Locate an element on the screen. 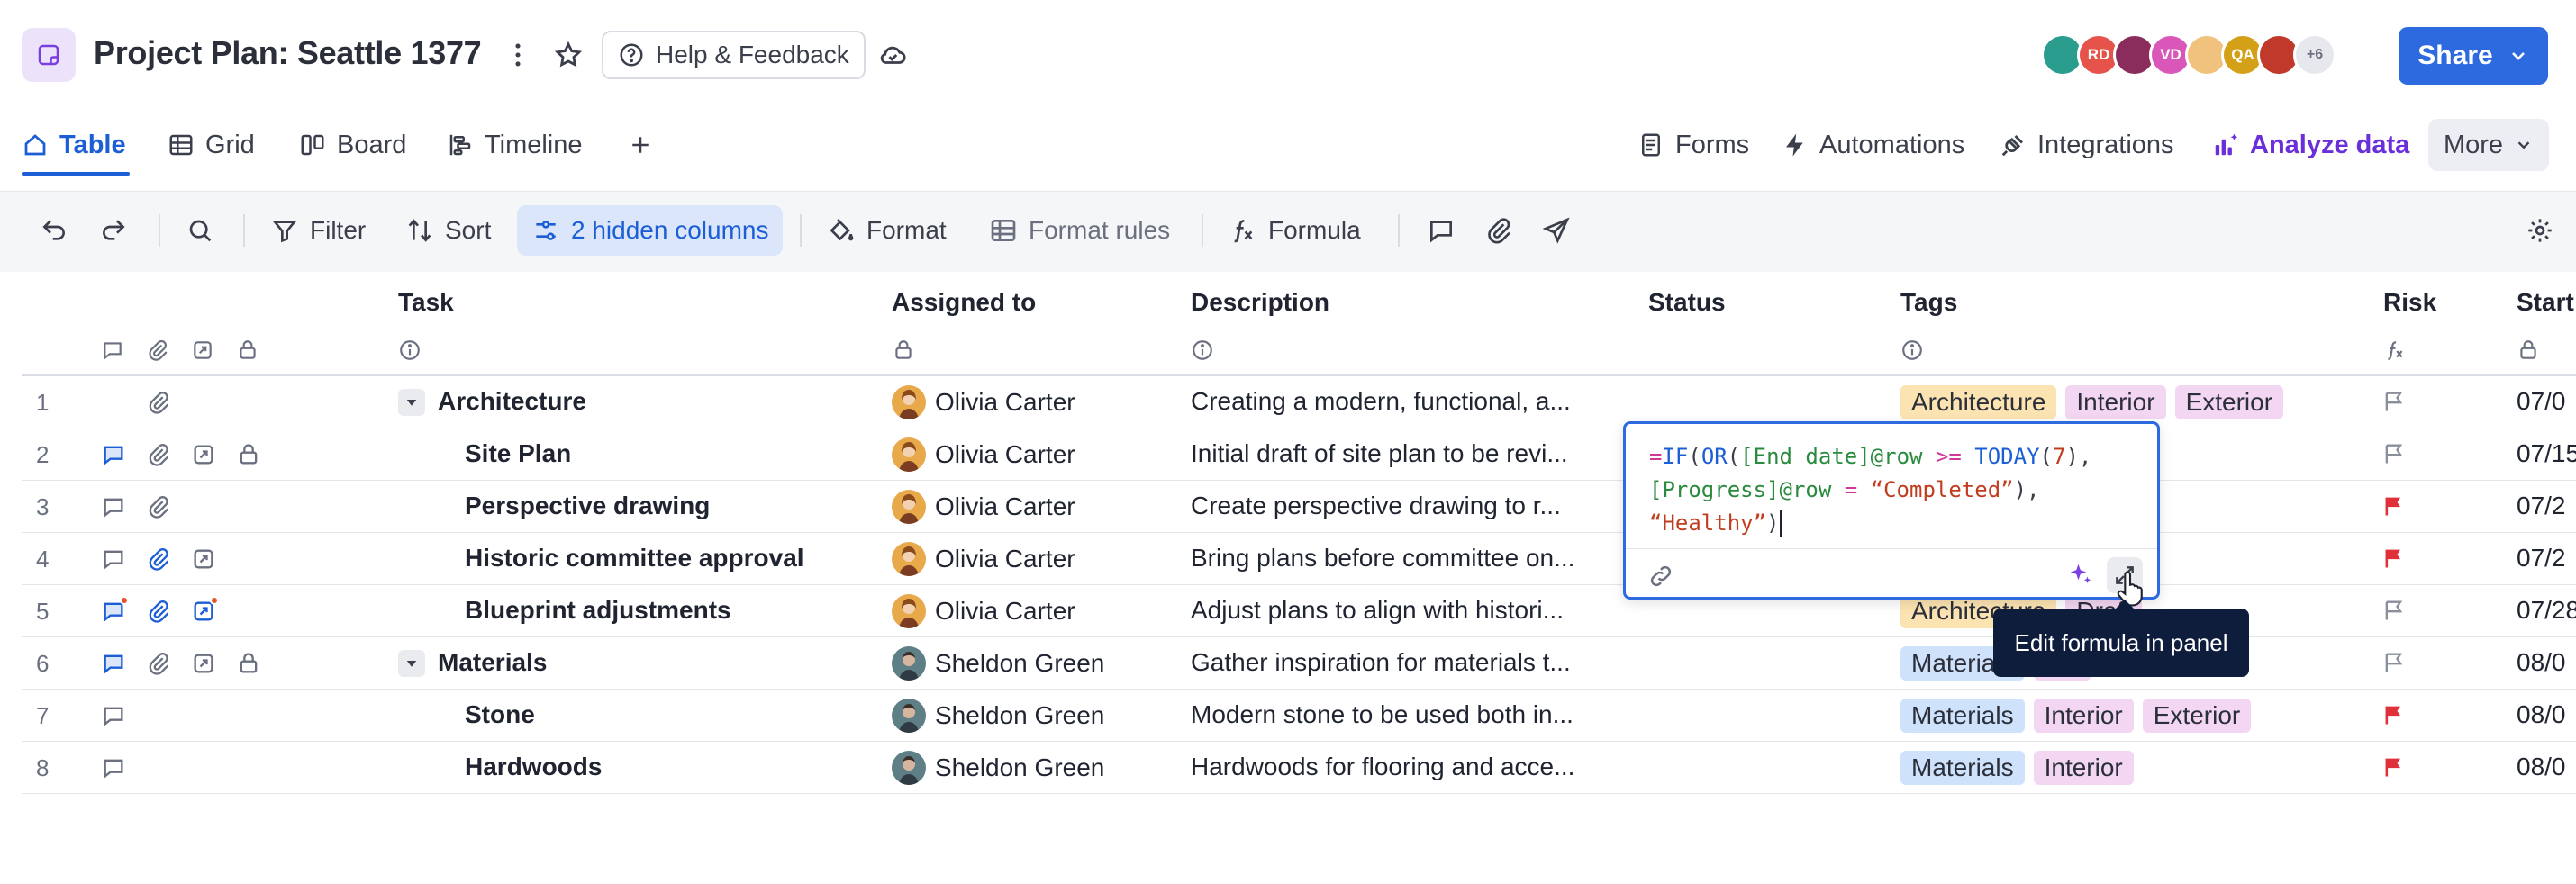 This screenshot has height=884, width=2576. forms-link: Forms is located at coordinates (1693, 145).